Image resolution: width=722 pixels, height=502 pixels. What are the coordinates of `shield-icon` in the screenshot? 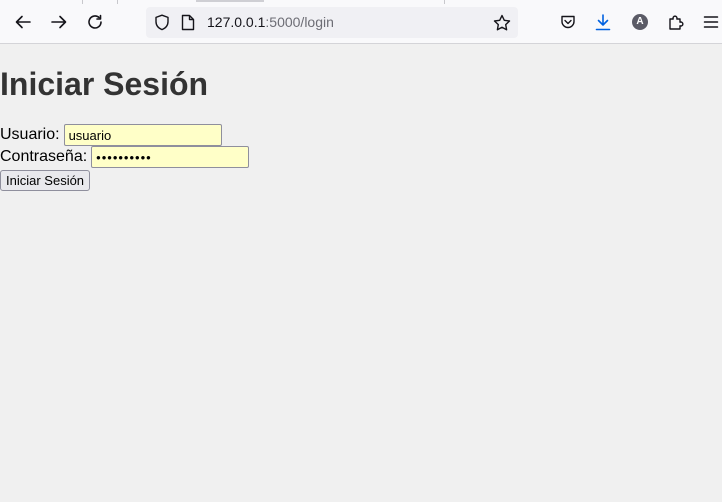 It's located at (162, 22).